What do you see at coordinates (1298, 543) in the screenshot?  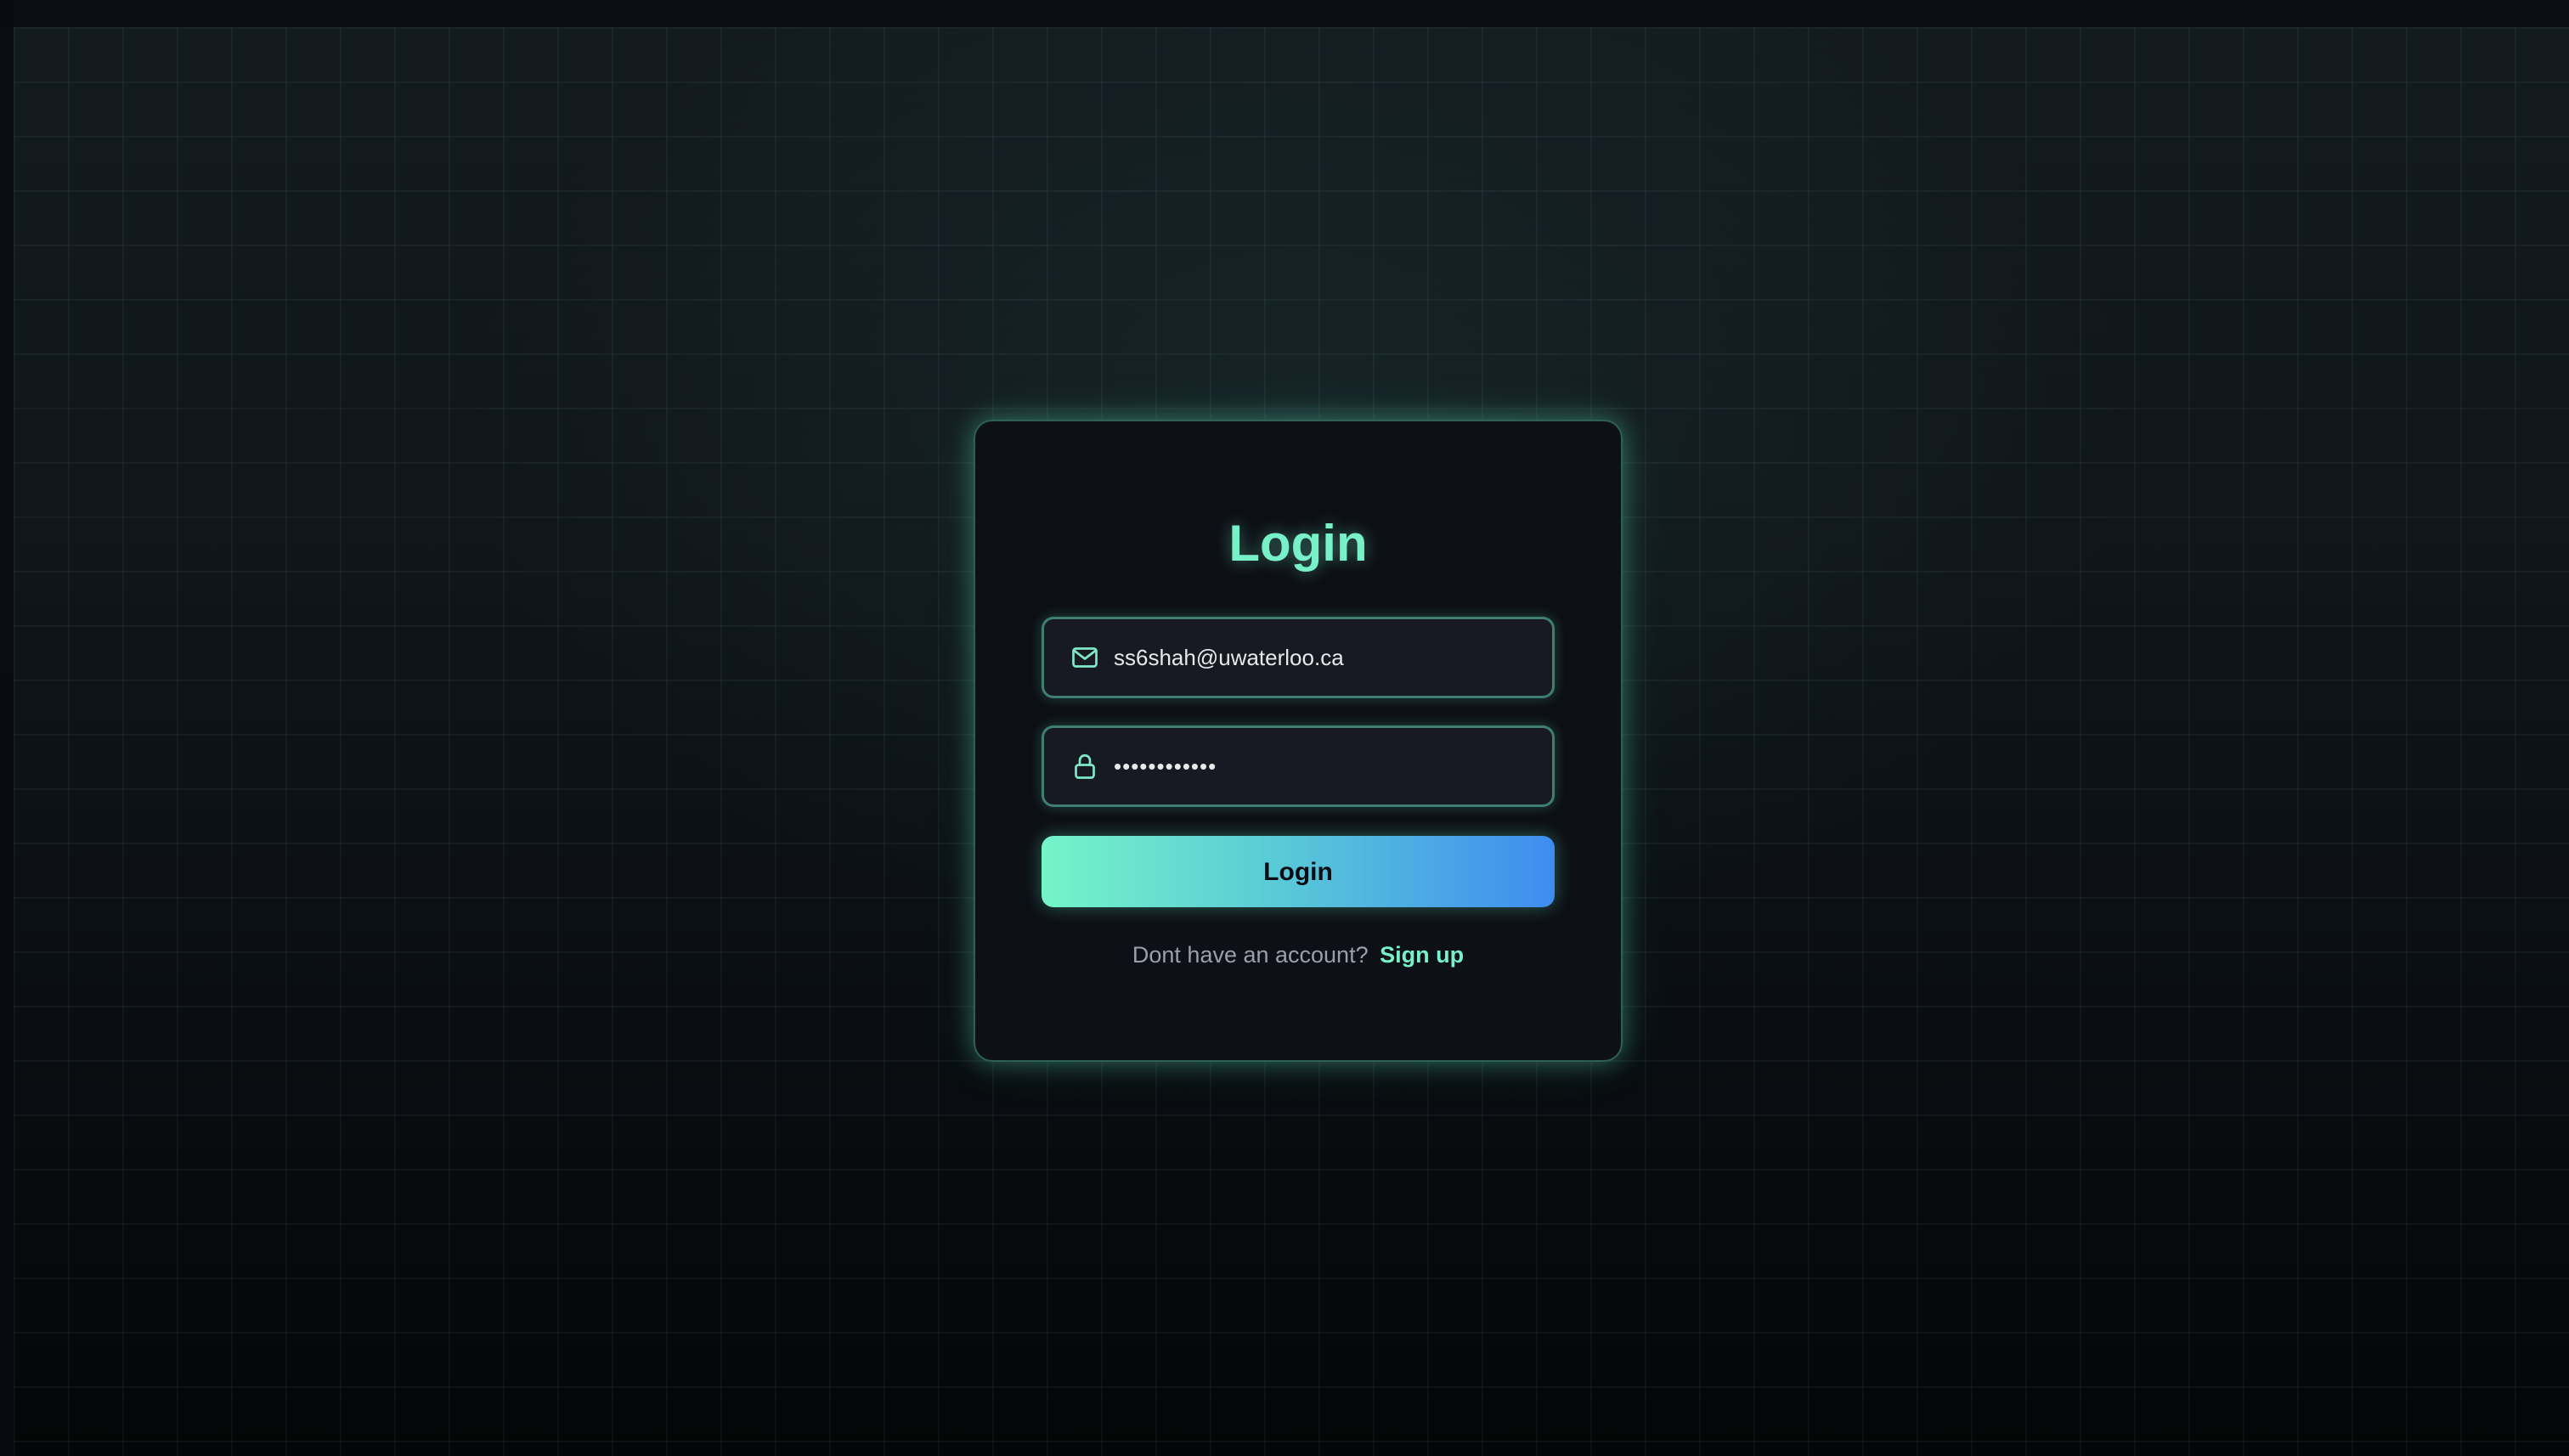 I see `login-title: Login` at bounding box center [1298, 543].